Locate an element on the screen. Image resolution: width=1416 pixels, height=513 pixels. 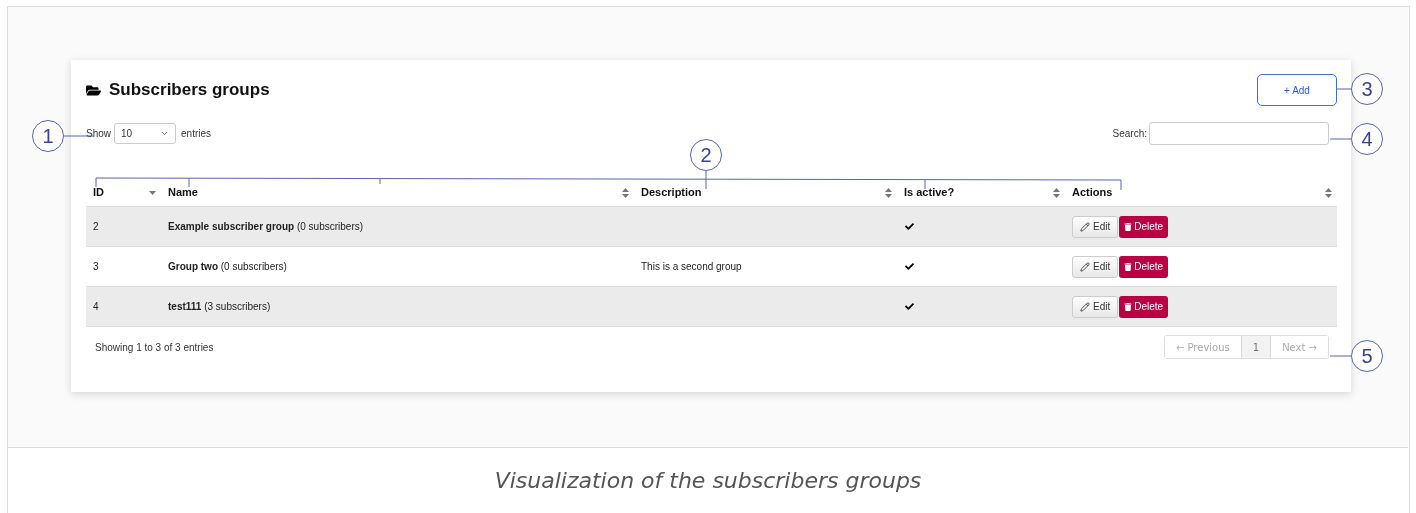
description-cell: This is a second group is located at coordinates (691, 266).